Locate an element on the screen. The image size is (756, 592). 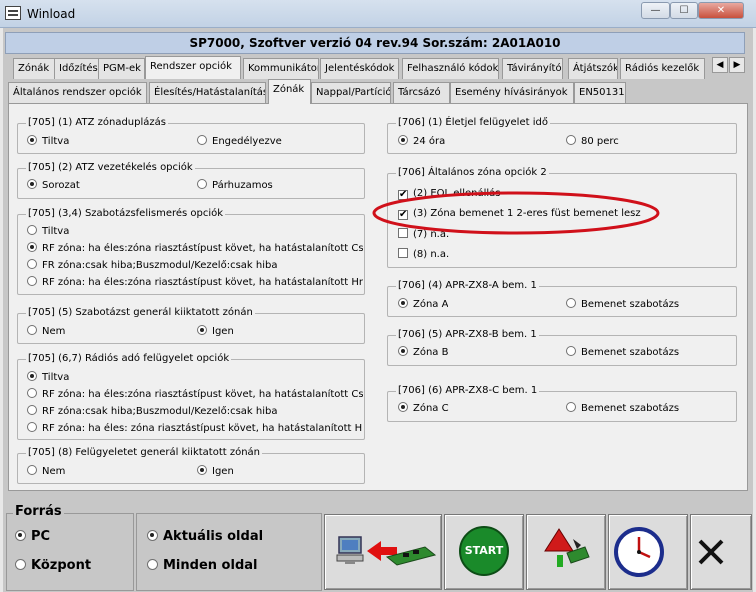
source-group is located at coordinates (70, 552).